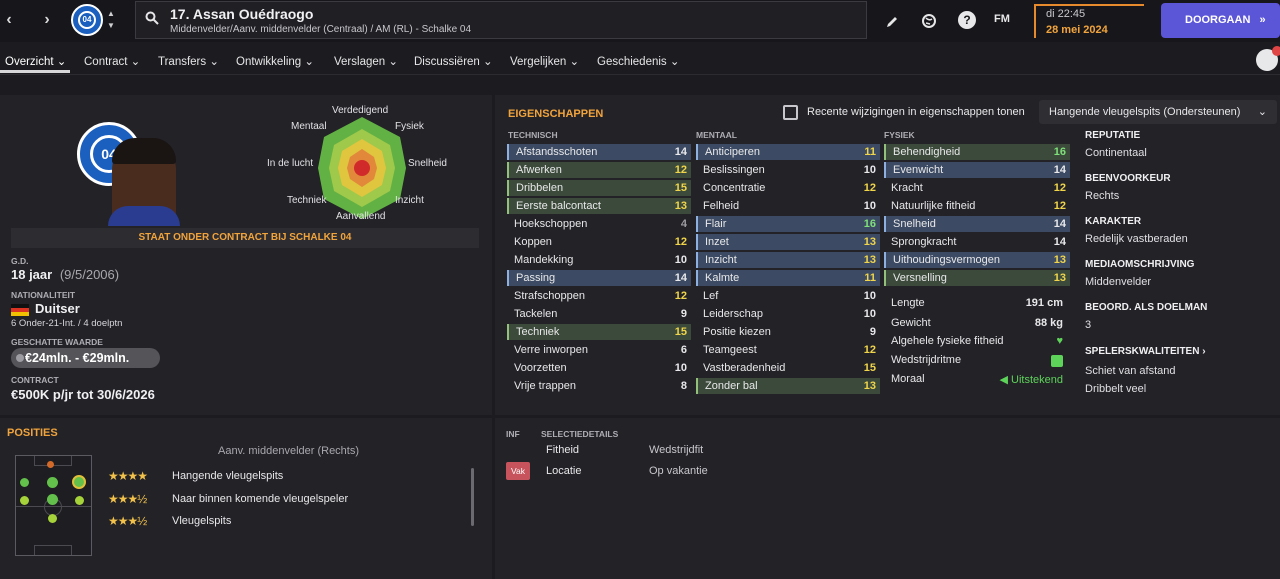 This screenshot has width=1280, height=579. I want to click on chevron-down-icon: ▼, so click(112, 26).